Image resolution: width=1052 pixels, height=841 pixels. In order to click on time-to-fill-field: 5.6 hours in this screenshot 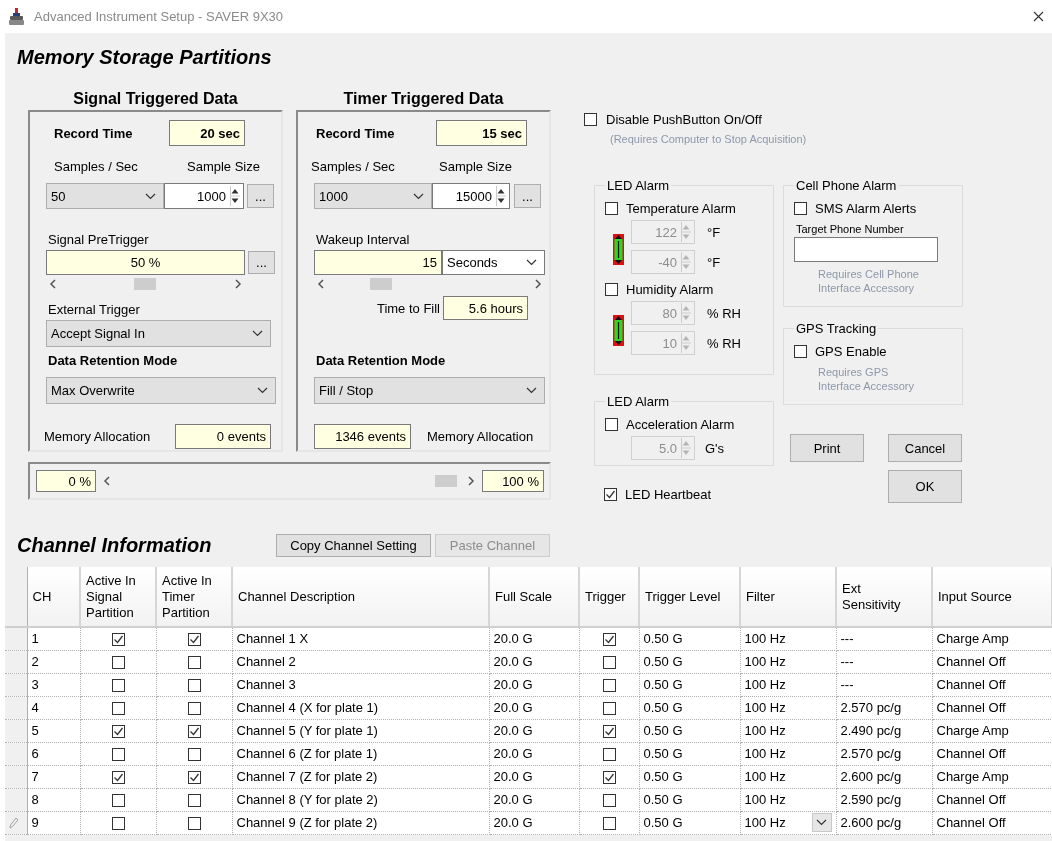, I will do `click(485, 308)`.